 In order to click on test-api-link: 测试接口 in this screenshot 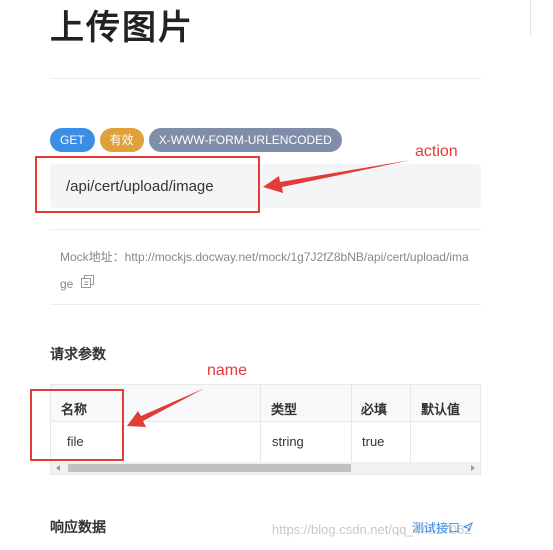, I will do `click(443, 527)`.